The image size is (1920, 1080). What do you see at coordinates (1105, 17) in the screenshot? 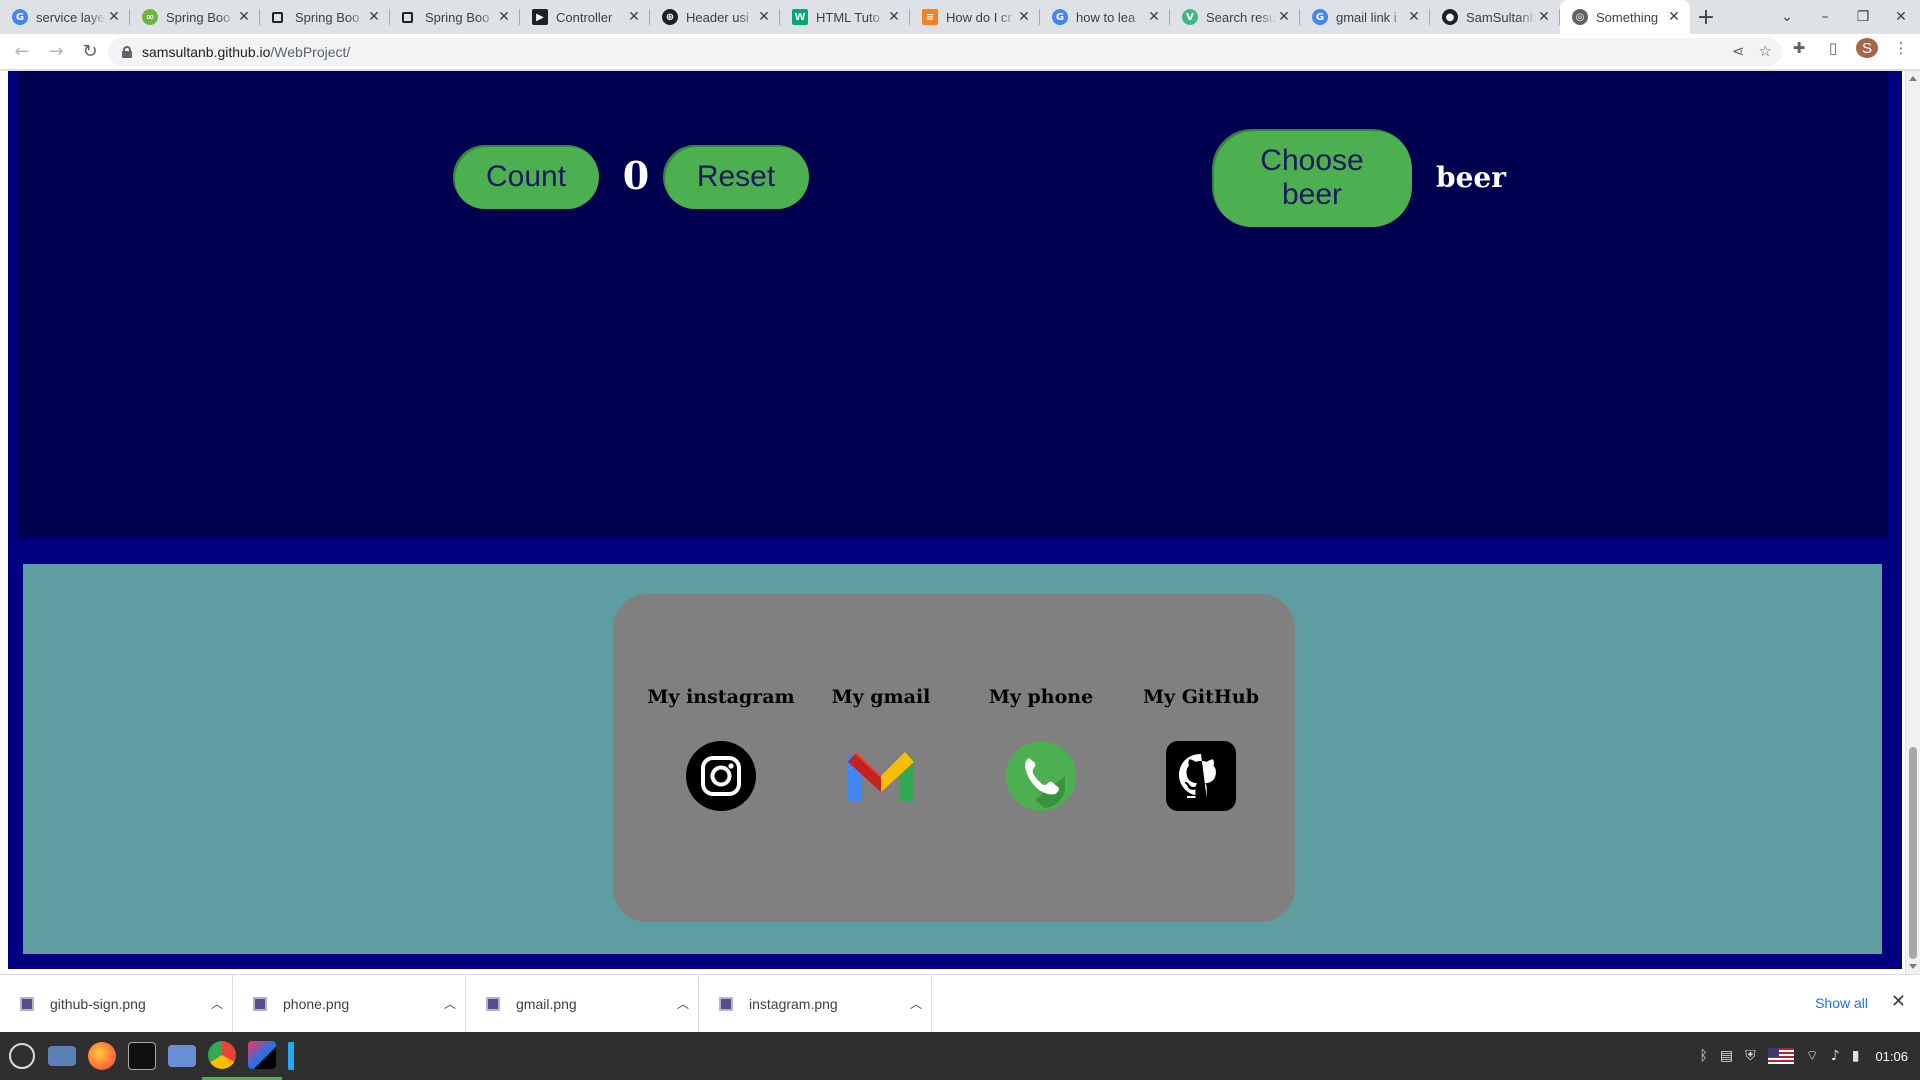
I see `tab: Ghow to lea ✕` at bounding box center [1105, 17].